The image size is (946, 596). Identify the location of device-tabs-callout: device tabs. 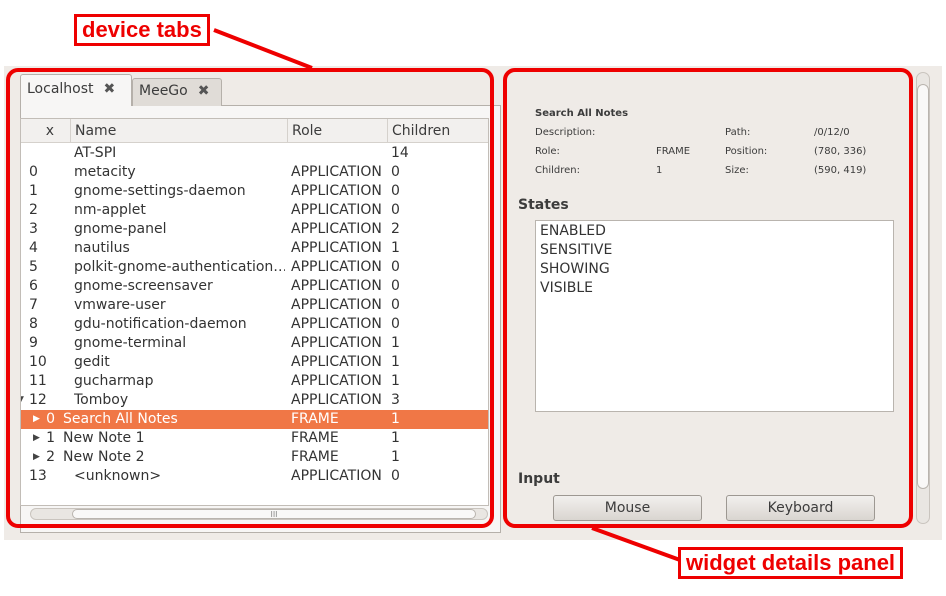
(142, 30).